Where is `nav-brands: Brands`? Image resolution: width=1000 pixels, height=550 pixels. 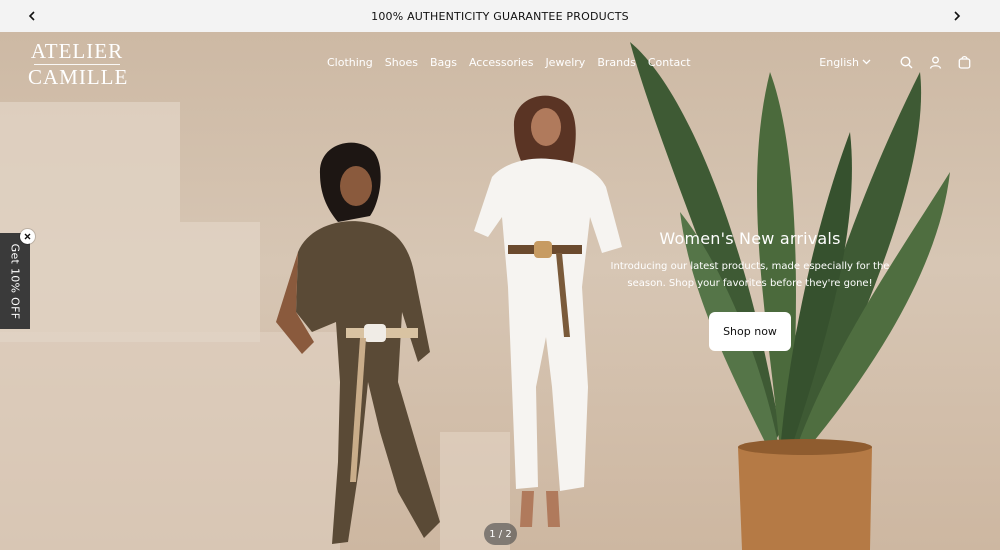 nav-brands: Brands is located at coordinates (616, 62).